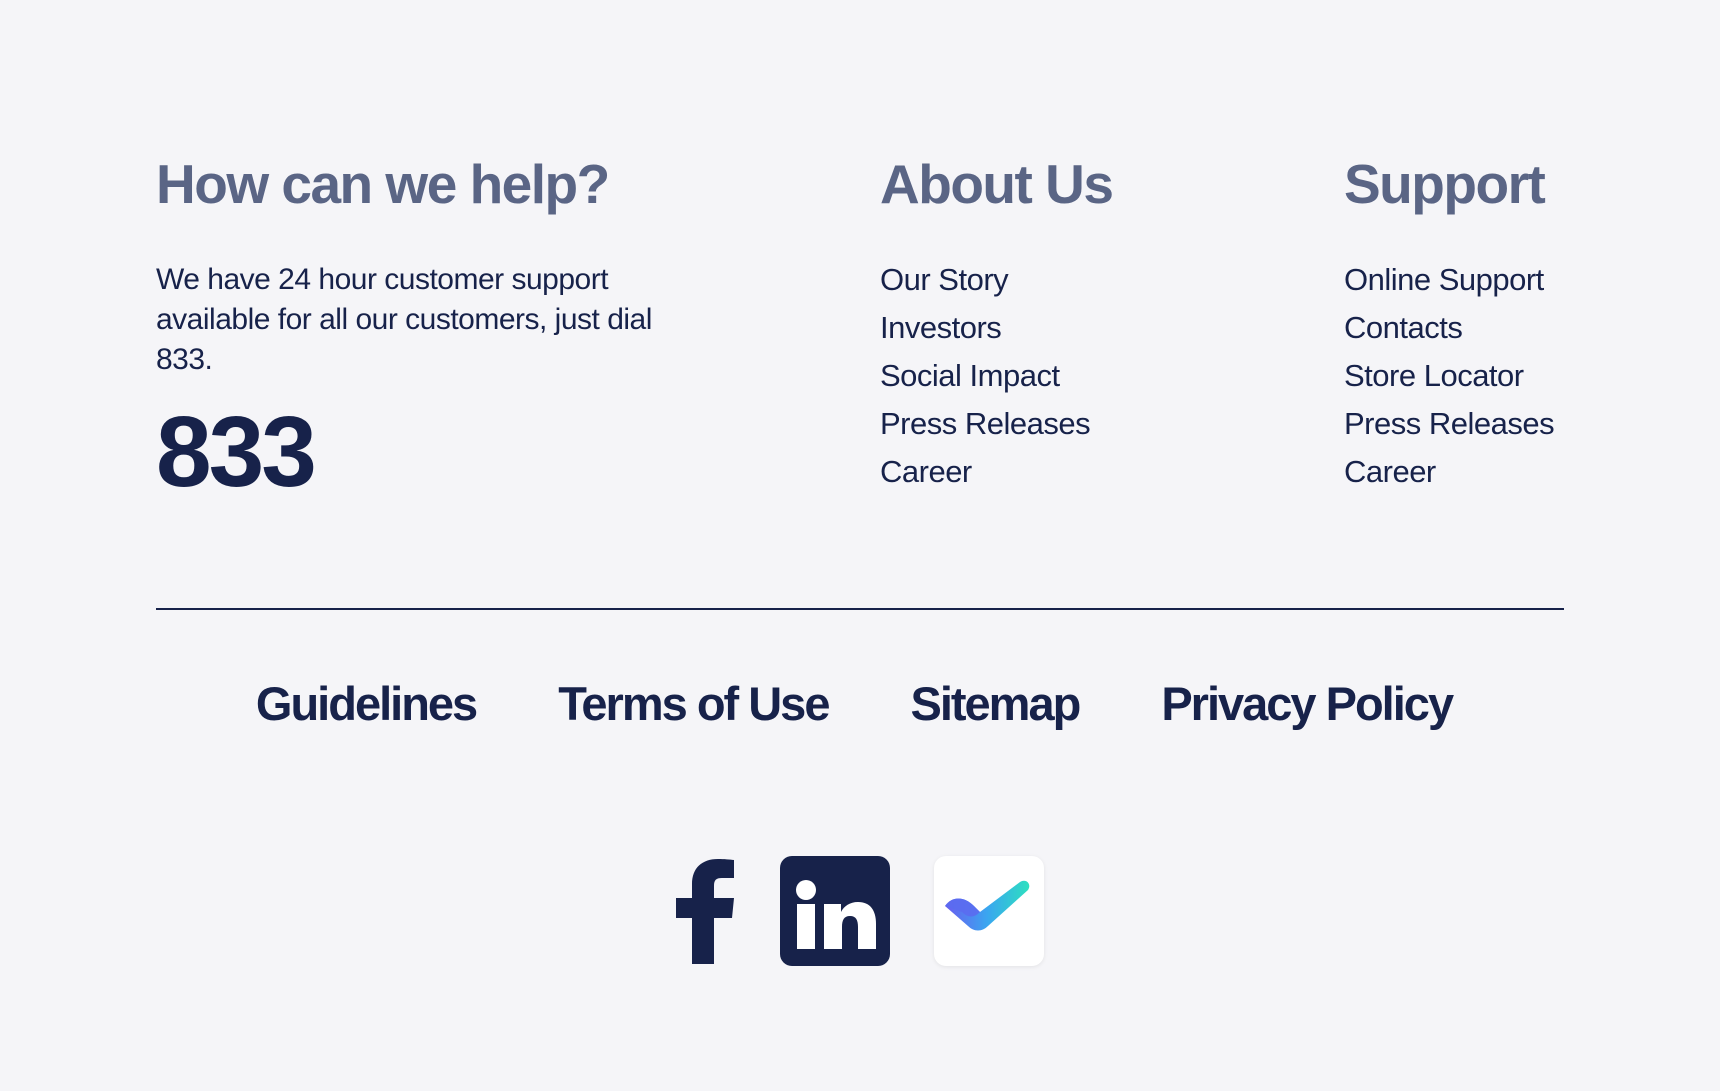 Image resolution: width=1720 pixels, height=1091 pixels. I want to click on about-link-our-story: Our Story, so click(996, 280).